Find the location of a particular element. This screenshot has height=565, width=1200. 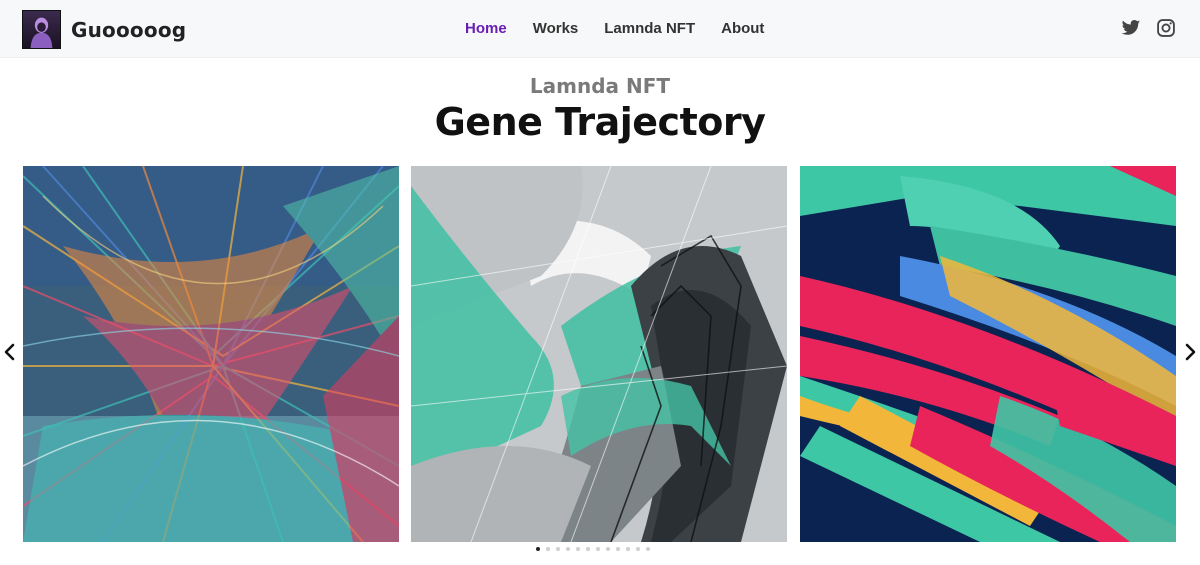

main-nav: Home Works Lamnda NFT About is located at coordinates (627, 29).